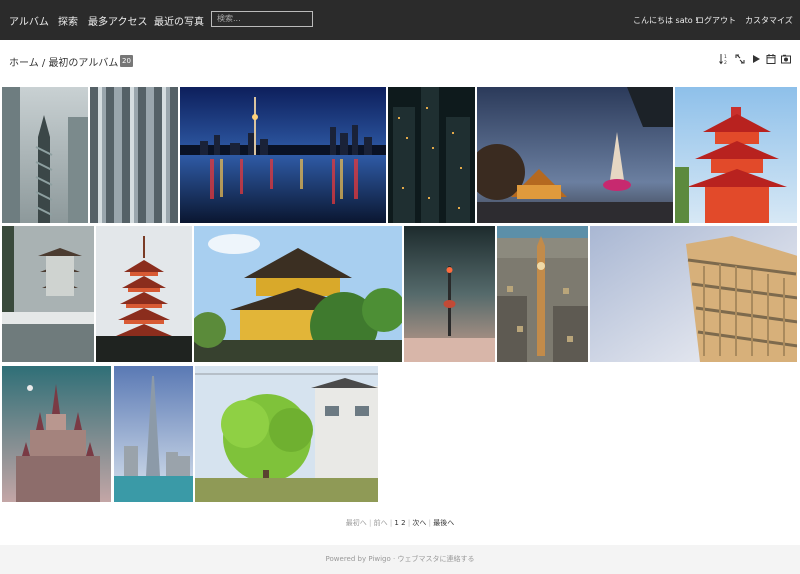  I want to click on customize-link: カスタマイズ, so click(769, 20).